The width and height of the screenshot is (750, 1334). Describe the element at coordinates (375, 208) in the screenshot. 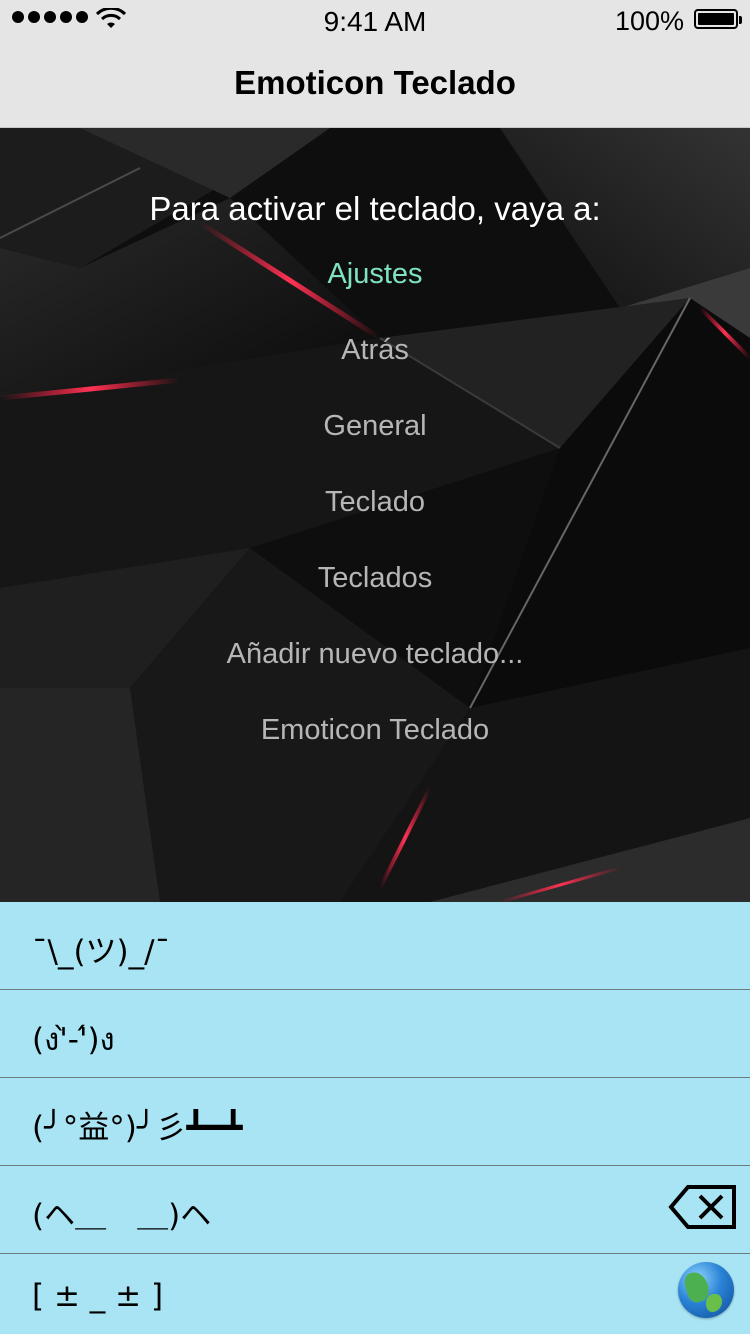

I see `instruction-text: Para activar el teclado, vaya a:` at that location.